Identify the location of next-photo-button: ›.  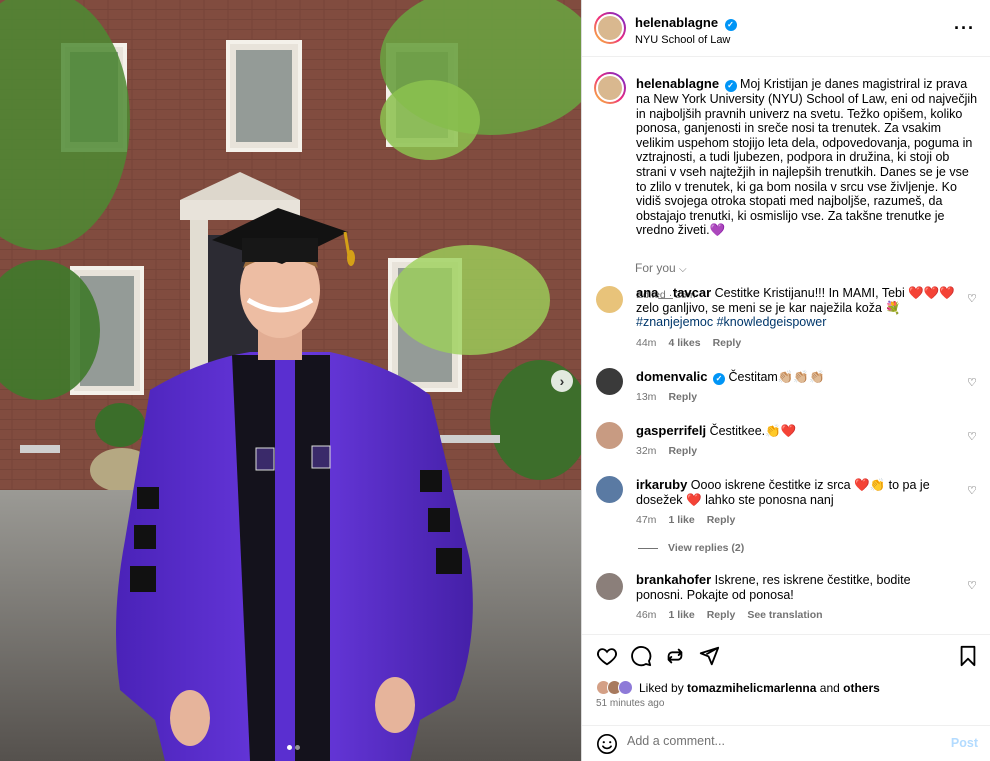
(562, 381).